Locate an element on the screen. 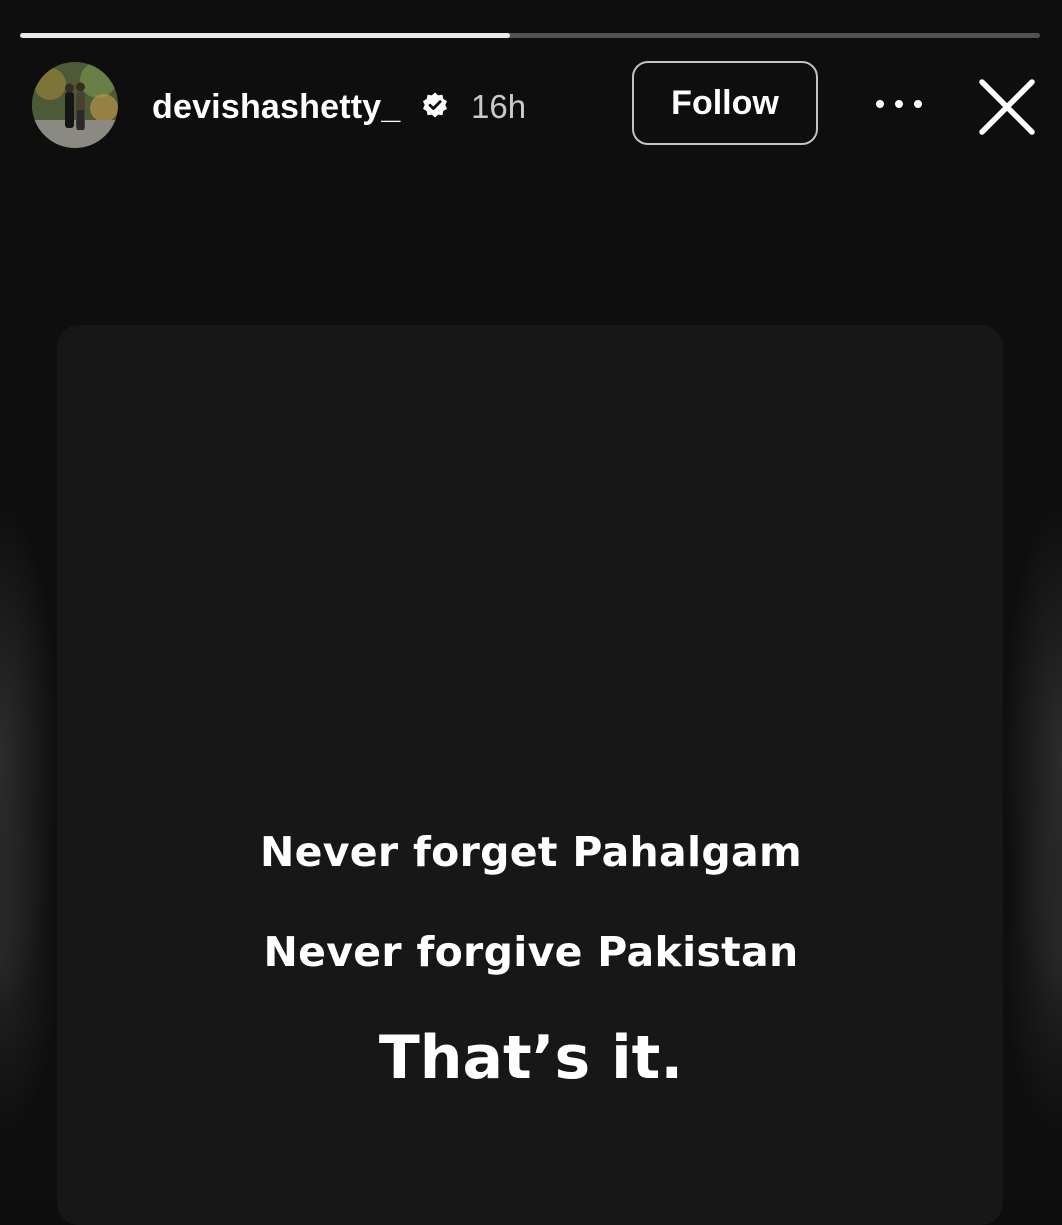  more-horizontal-icon is located at coordinates (899, 104).